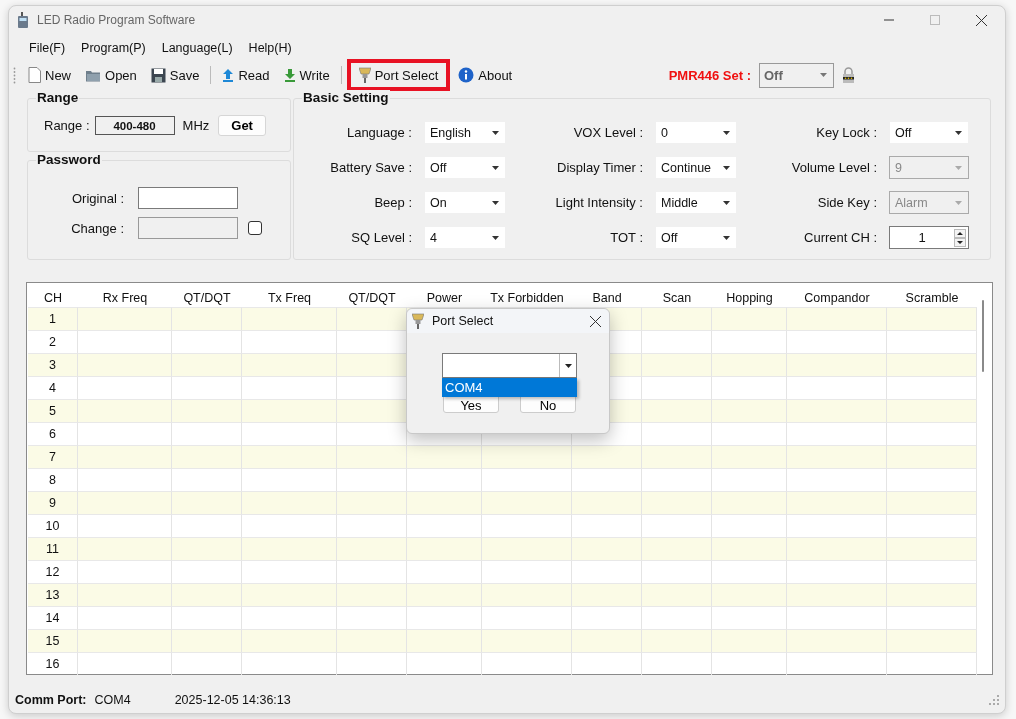  Describe the element at coordinates (51, 700) in the screenshot. I see `status-label: Comm Port:` at that location.